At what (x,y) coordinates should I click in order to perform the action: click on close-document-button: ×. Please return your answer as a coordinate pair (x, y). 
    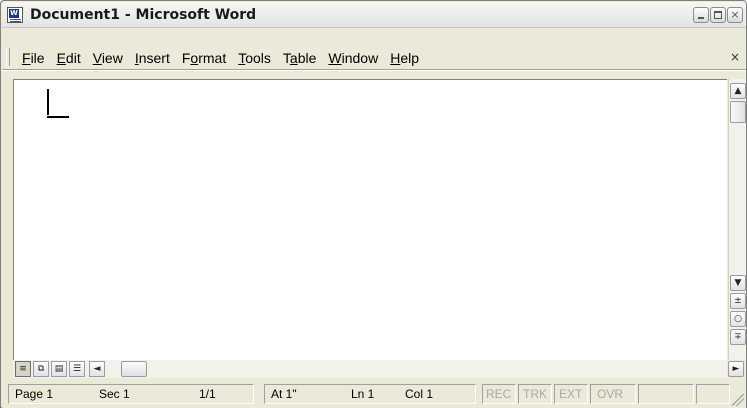
    Looking at the image, I should click on (735, 57).